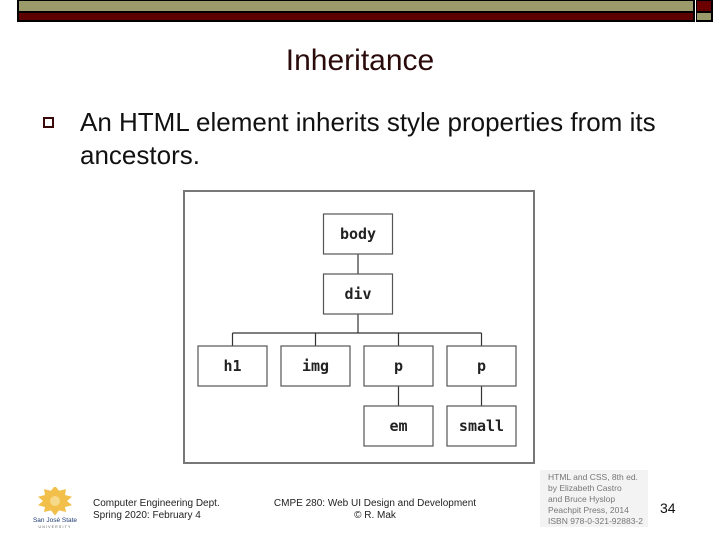  I want to click on footer-dept: Computer Engineering Dept., so click(156, 503).